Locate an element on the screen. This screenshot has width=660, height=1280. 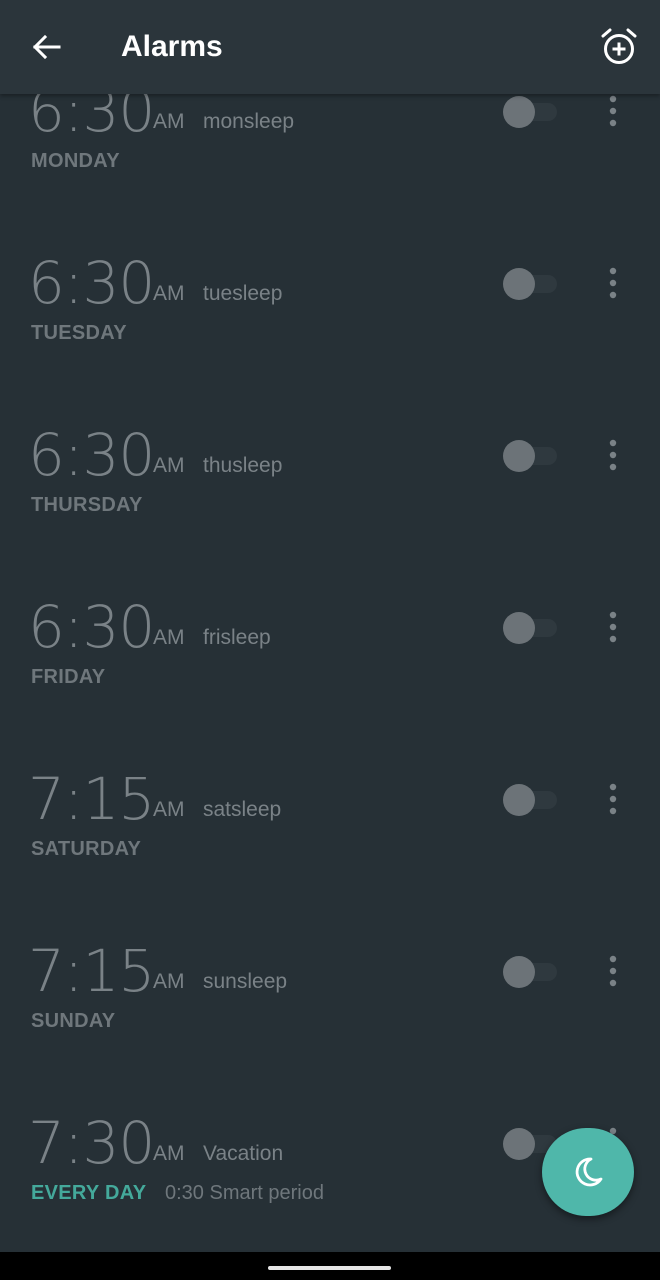
alarm-time: 7:30 is located at coordinates (91, 1143).